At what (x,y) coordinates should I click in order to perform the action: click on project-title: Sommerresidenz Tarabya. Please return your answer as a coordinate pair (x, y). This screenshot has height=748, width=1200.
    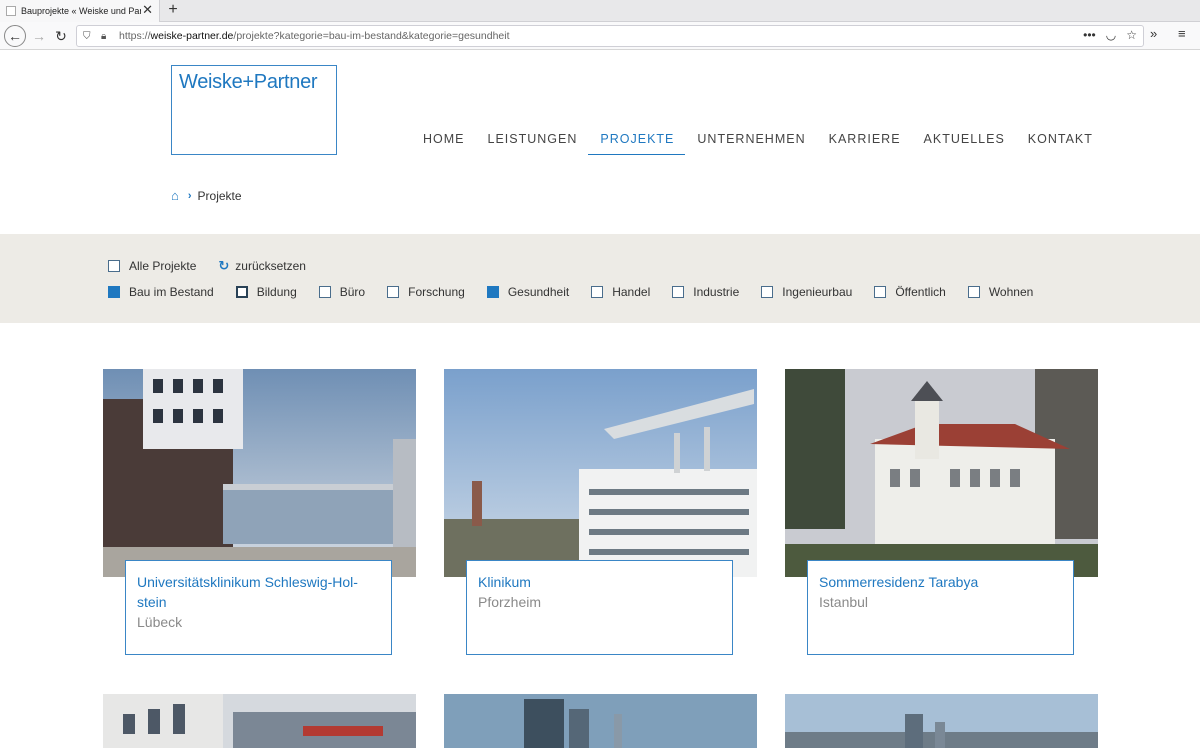
    Looking at the image, I should click on (940, 582).